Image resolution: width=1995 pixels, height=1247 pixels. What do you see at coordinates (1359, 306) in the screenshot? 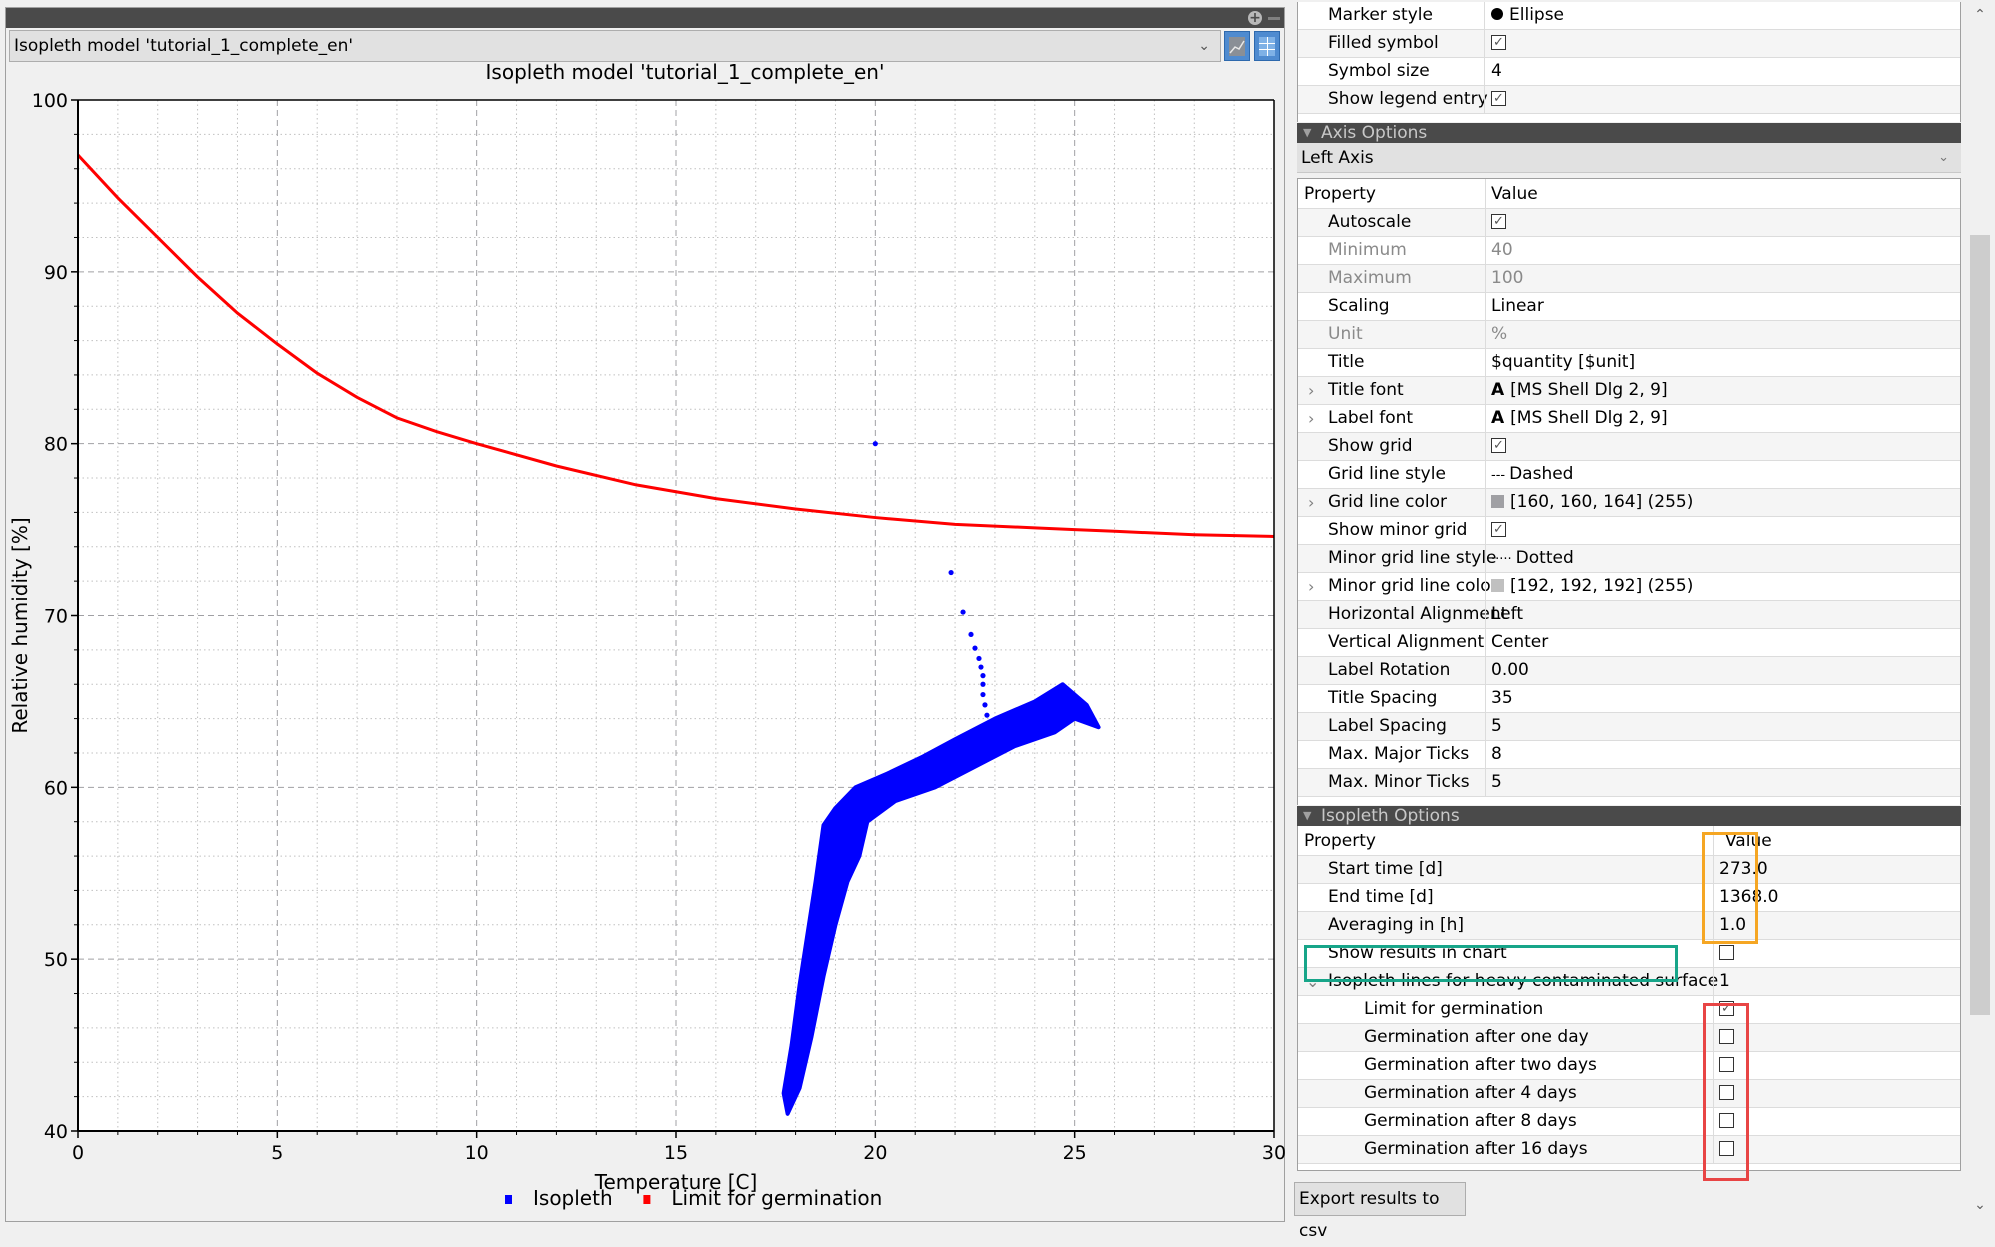
I see `property-name: Scaling` at bounding box center [1359, 306].